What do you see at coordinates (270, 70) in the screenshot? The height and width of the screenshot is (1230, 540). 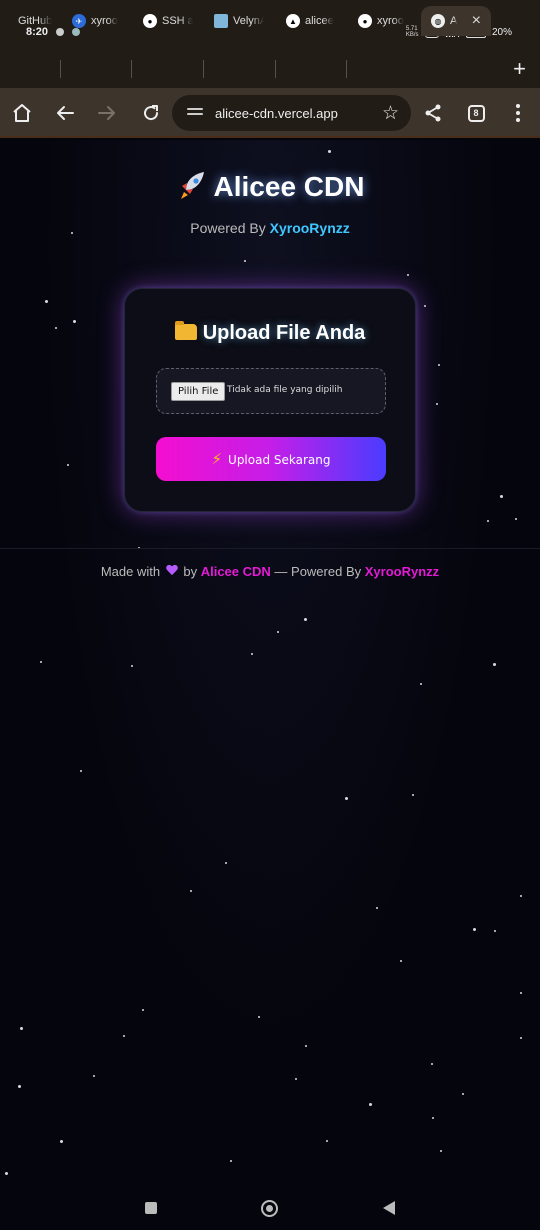 I see `tab-strip` at bounding box center [270, 70].